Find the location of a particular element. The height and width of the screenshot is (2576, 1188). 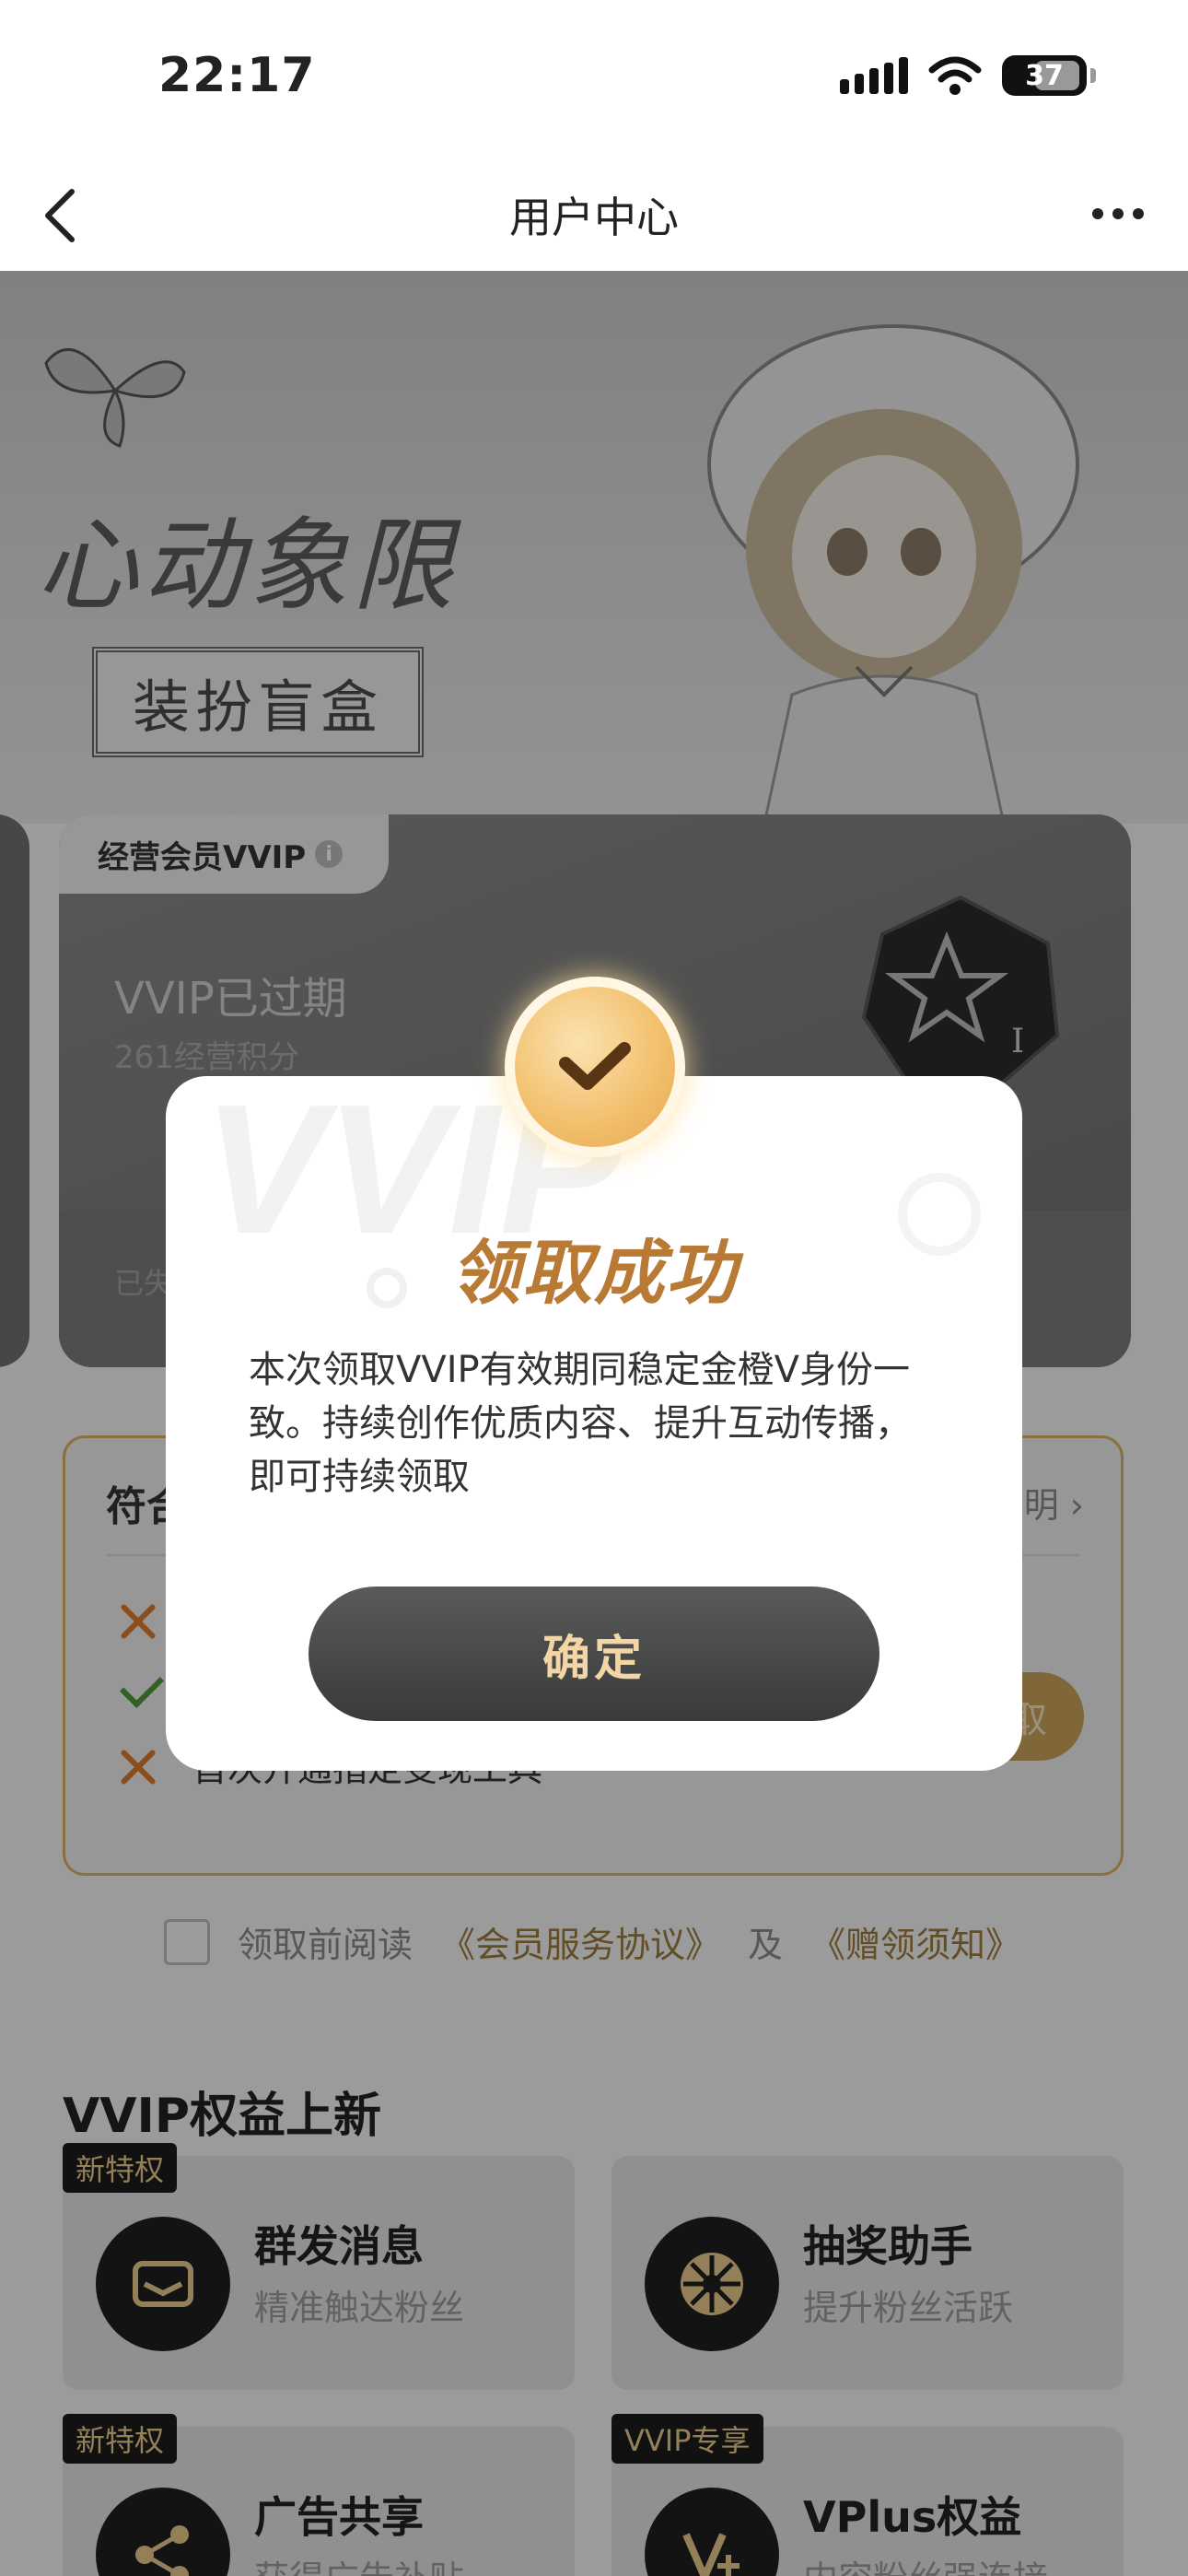

battery-icon: 37 is located at coordinates (1049, 75).